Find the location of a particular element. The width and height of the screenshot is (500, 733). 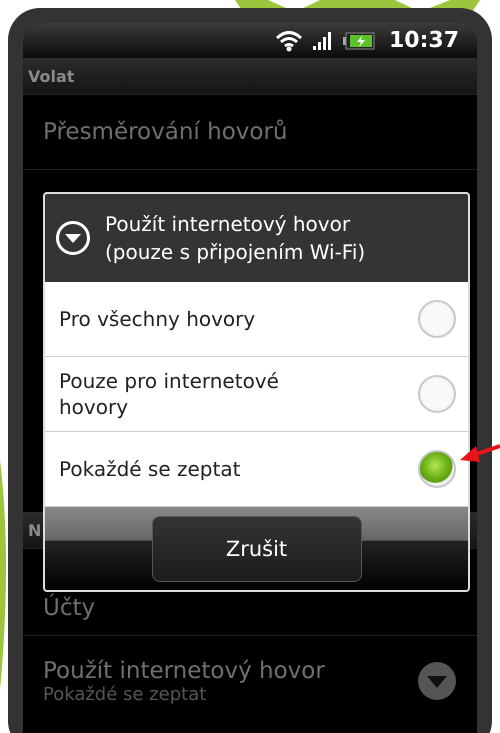

option-label: Pouze pro internetové hovory is located at coordinates (169, 394).